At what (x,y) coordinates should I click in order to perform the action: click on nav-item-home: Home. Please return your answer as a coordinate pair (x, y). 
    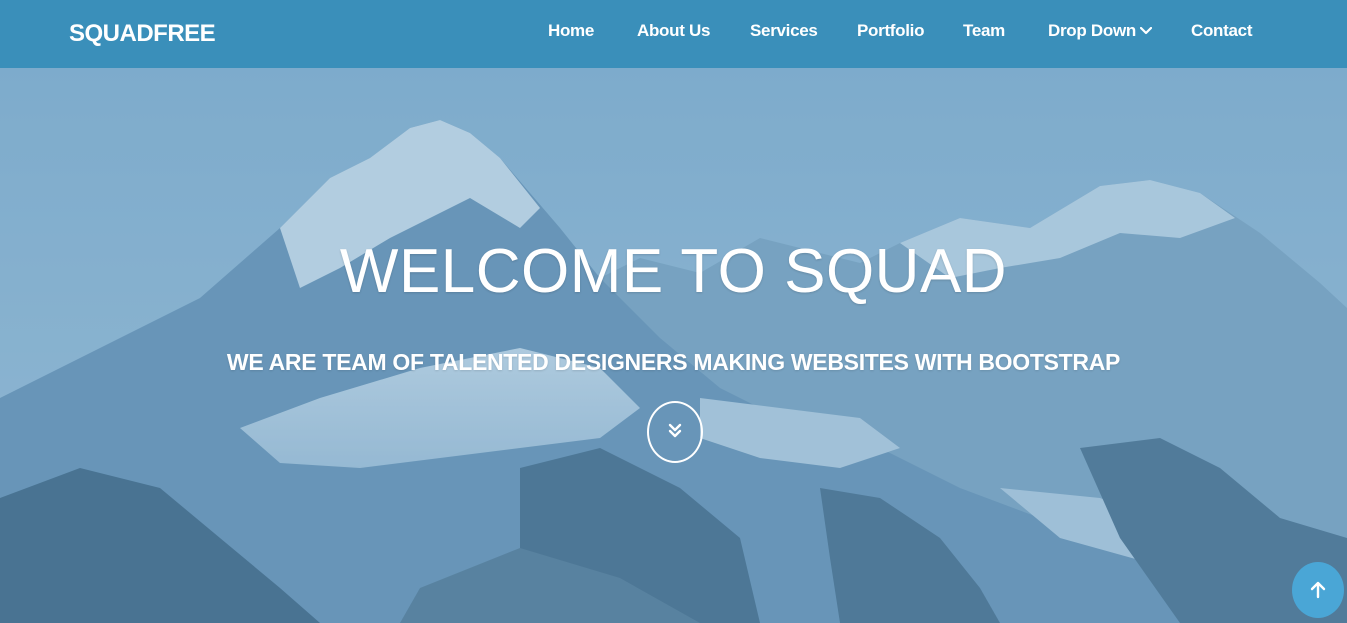
    Looking at the image, I should click on (571, 31).